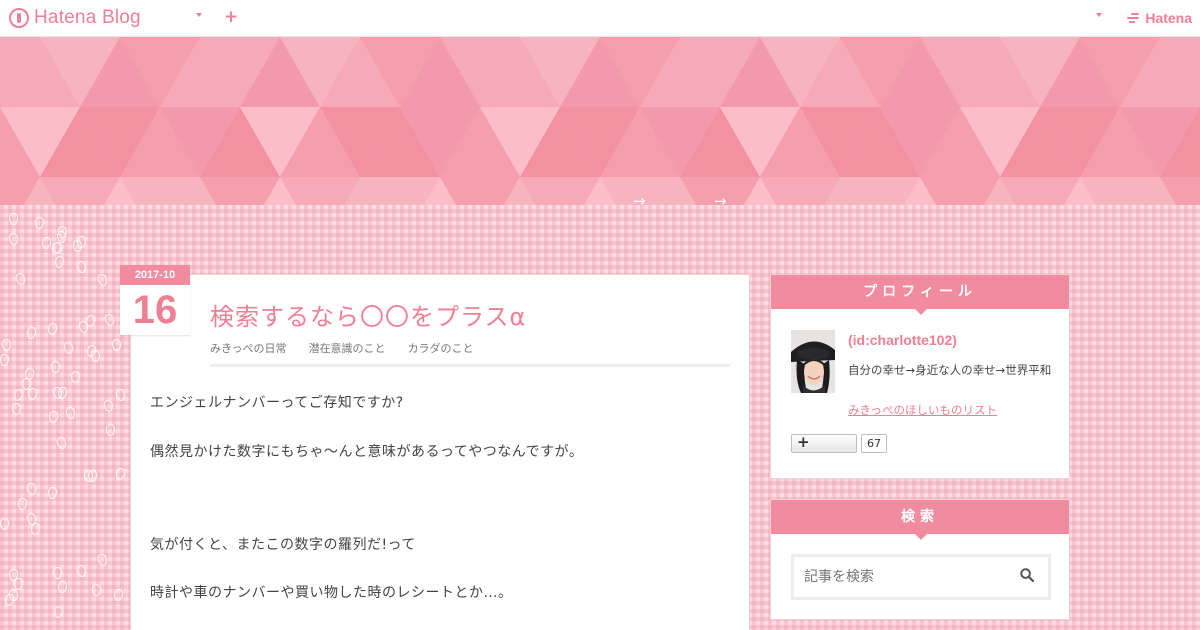  I want to click on category-link: カラダのこと, so click(441, 348).